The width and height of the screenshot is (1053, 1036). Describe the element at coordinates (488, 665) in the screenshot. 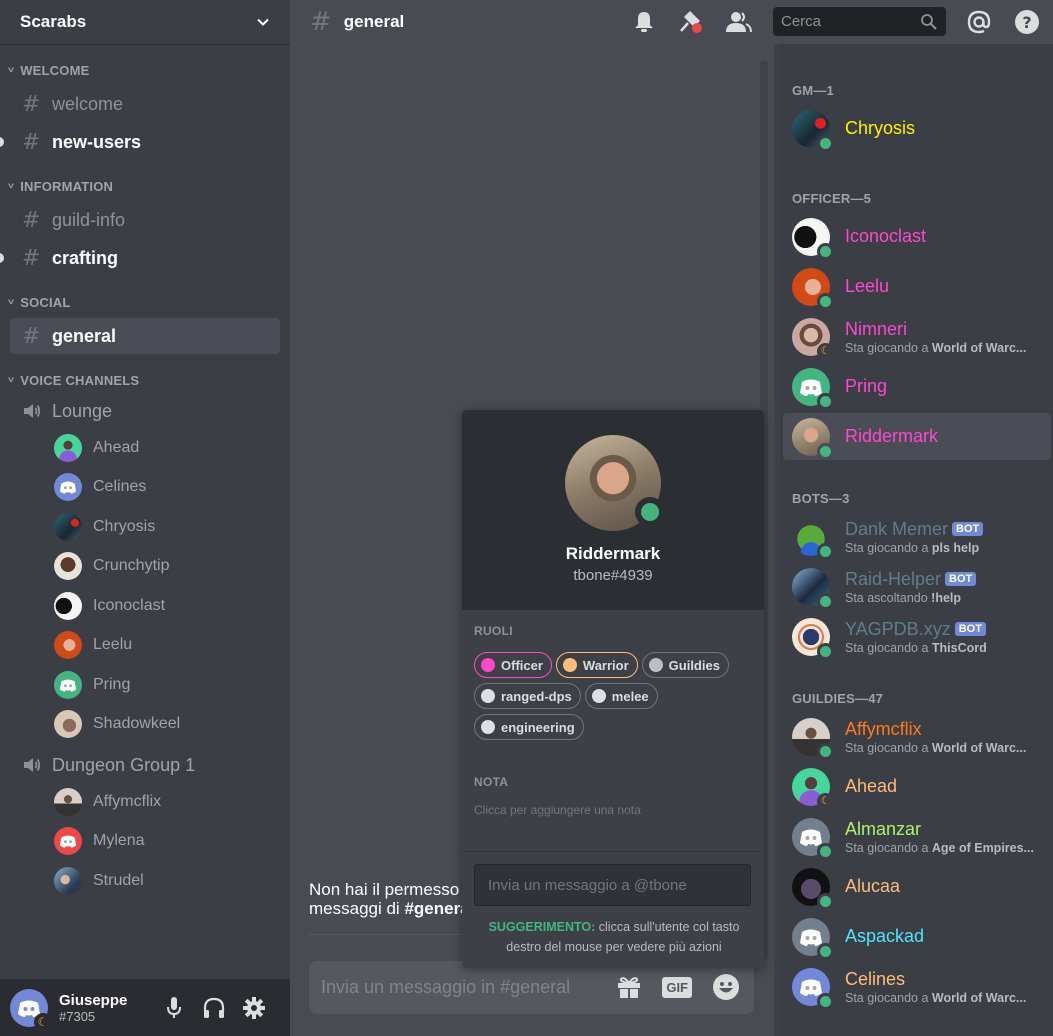

I see `role-color-dot` at that location.